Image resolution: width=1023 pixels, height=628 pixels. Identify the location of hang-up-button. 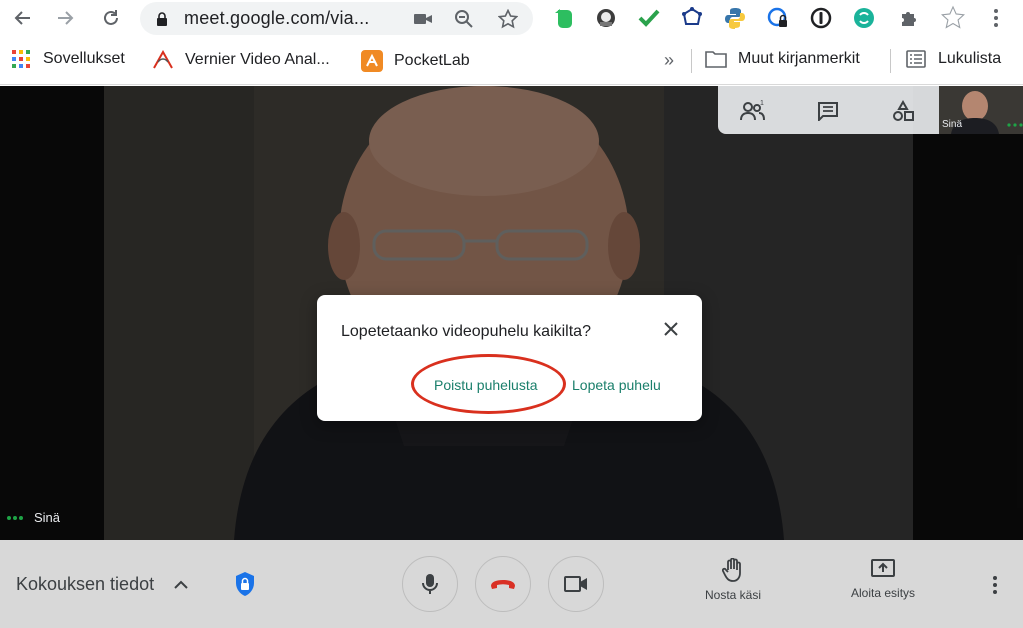
(503, 584).